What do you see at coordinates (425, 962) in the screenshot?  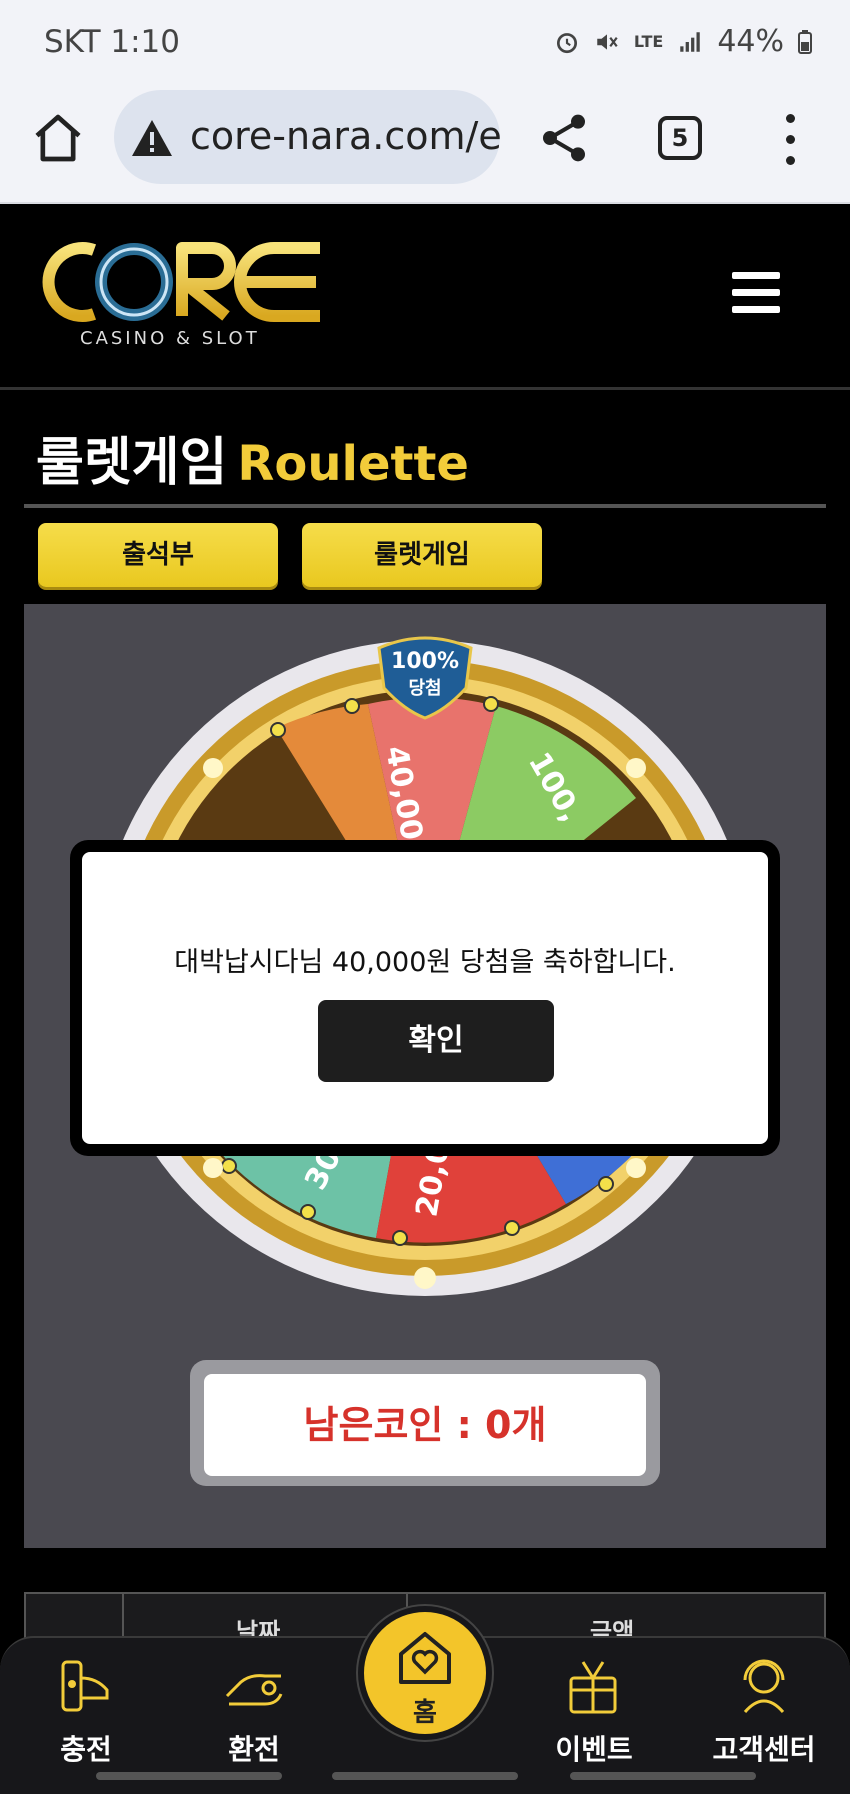 I see `result-message: 대박납시다님 40,000원 당첨을 축하합니다.` at bounding box center [425, 962].